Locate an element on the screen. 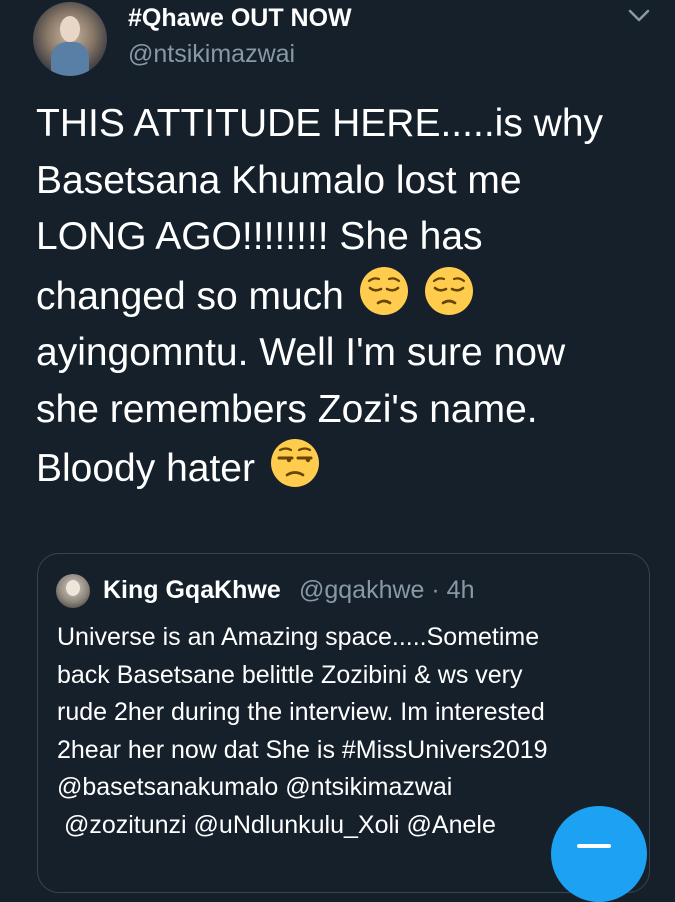  tweet-line: THIS ATTITUDE HERE.....is why is located at coordinates (320, 123).